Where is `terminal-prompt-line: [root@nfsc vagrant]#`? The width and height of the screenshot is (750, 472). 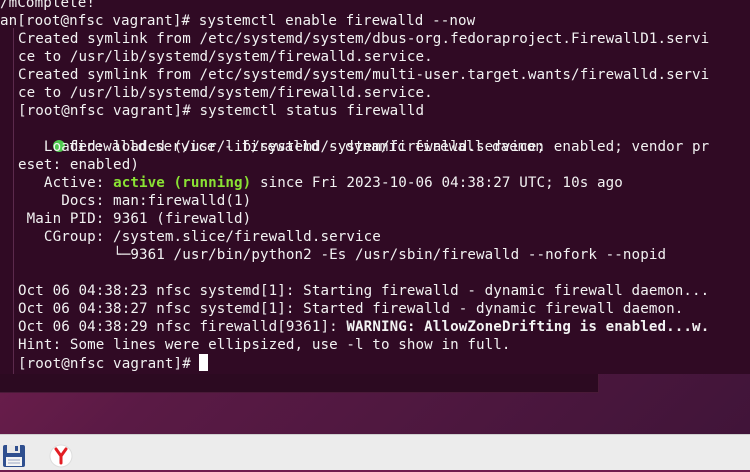
terminal-prompt-line: [root@nfsc vagrant]# is located at coordinates (113, 363).